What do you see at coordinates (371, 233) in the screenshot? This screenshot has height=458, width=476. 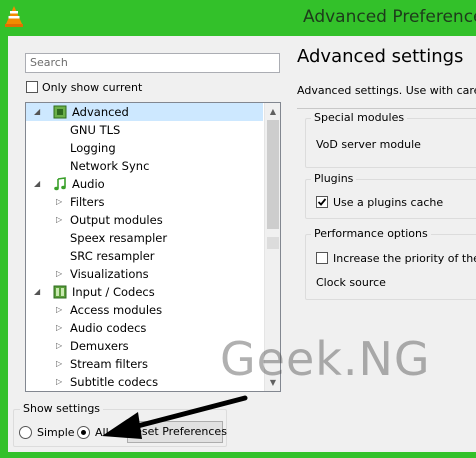 I see `performance-options-label: Performance options` at bounding box center [371, 233].